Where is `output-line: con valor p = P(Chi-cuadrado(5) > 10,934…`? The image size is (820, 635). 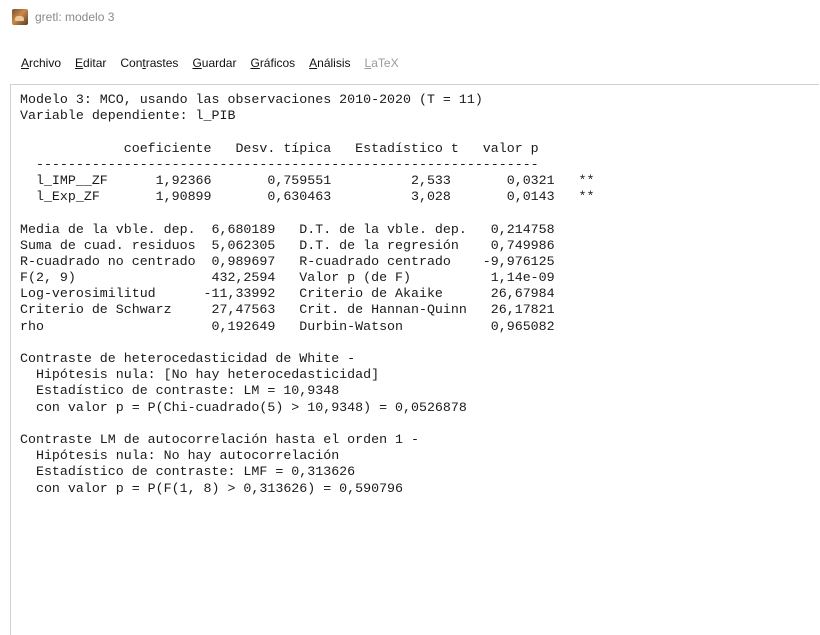
output-line: con valor p = P(Chi-cuadrado(5) > 10,934… is located at coordinates (243, 407).